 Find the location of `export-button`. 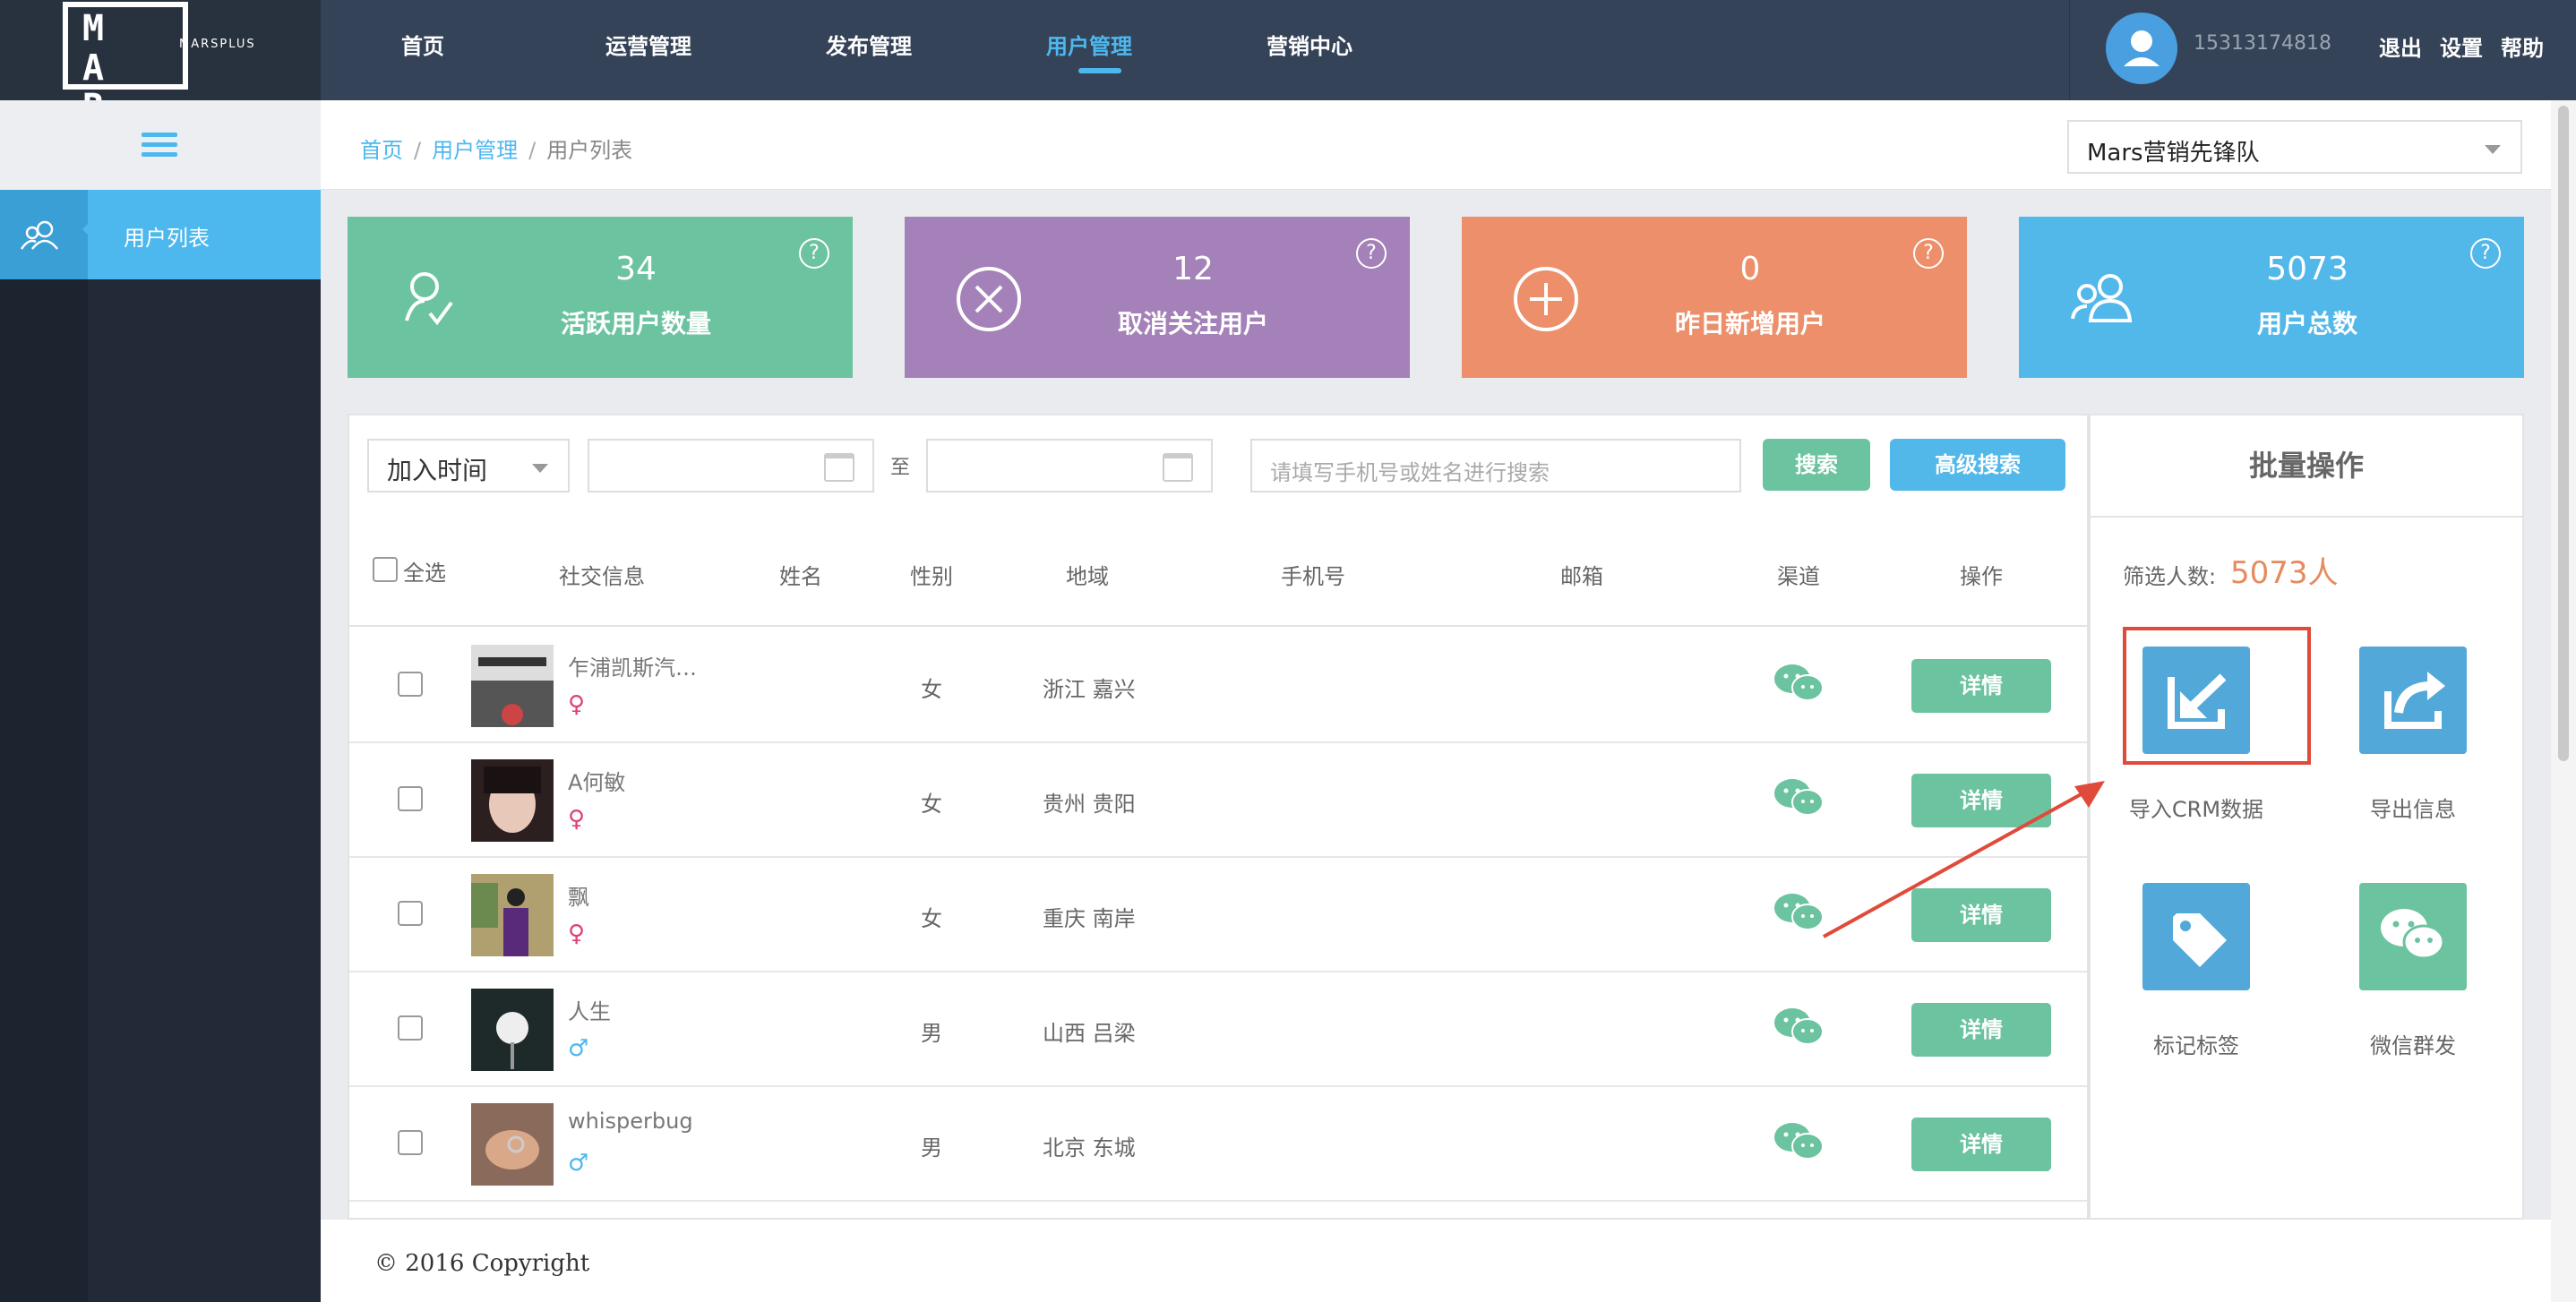

export-button is located at coordinates (2413, 700).